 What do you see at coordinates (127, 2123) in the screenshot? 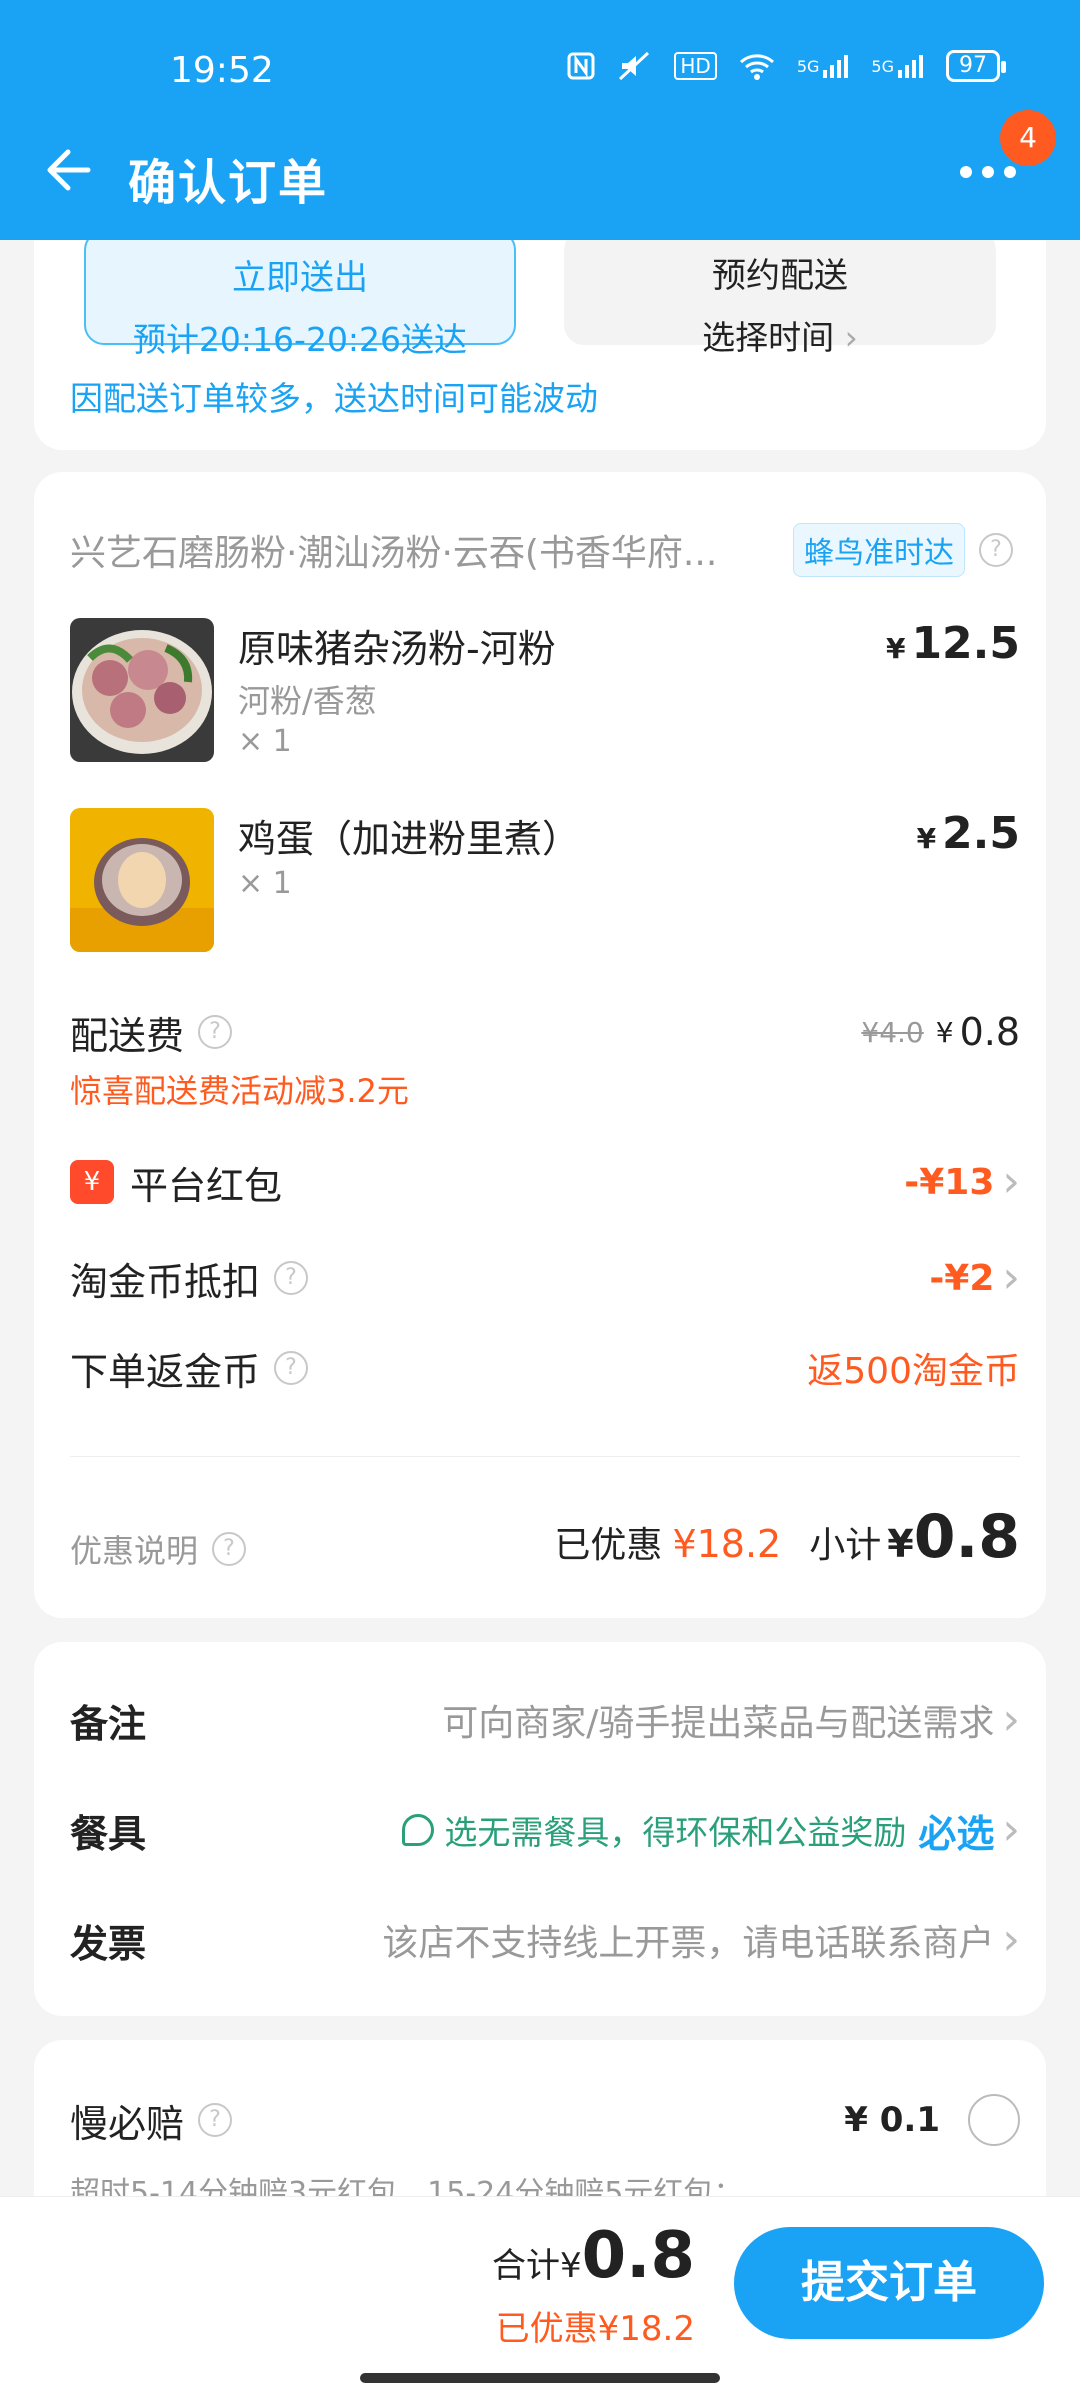
I see `late-compensation-label: 慢必赔` at bounding box center [127, 2123].